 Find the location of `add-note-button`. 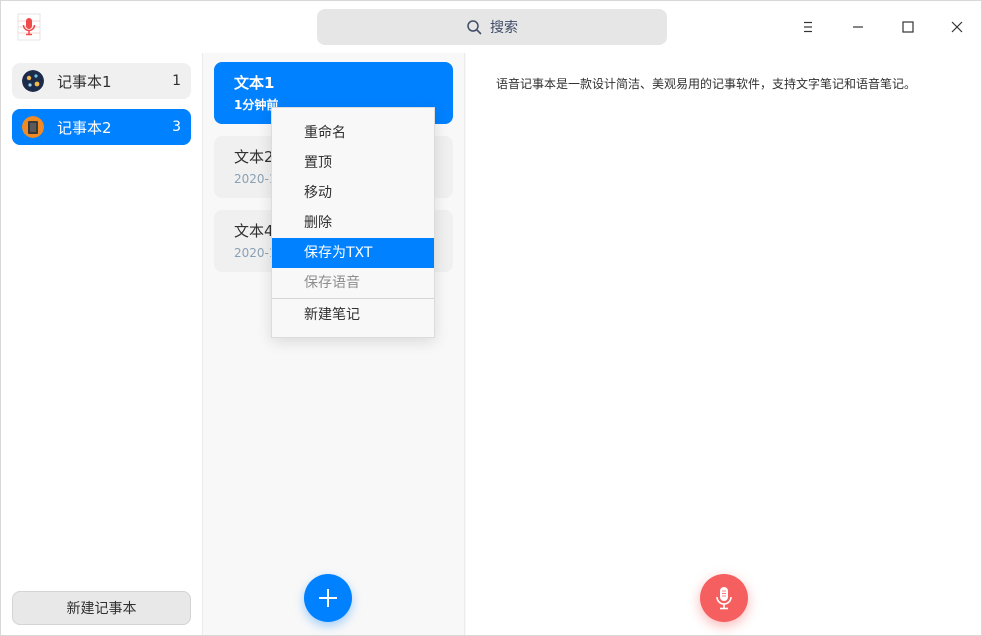

add-note-button is located at coordinates (328, 598).